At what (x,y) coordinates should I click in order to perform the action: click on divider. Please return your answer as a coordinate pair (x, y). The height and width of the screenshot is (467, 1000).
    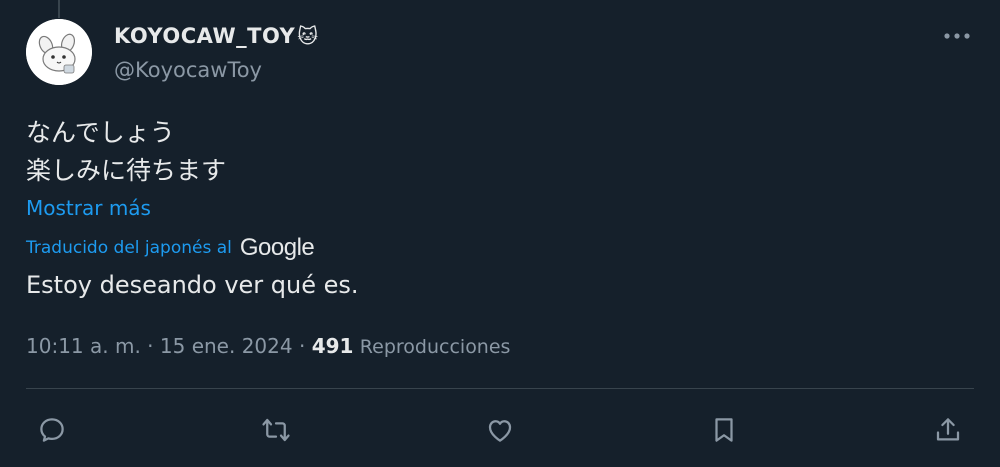
    Looking at the image, I should click on (500, 388).